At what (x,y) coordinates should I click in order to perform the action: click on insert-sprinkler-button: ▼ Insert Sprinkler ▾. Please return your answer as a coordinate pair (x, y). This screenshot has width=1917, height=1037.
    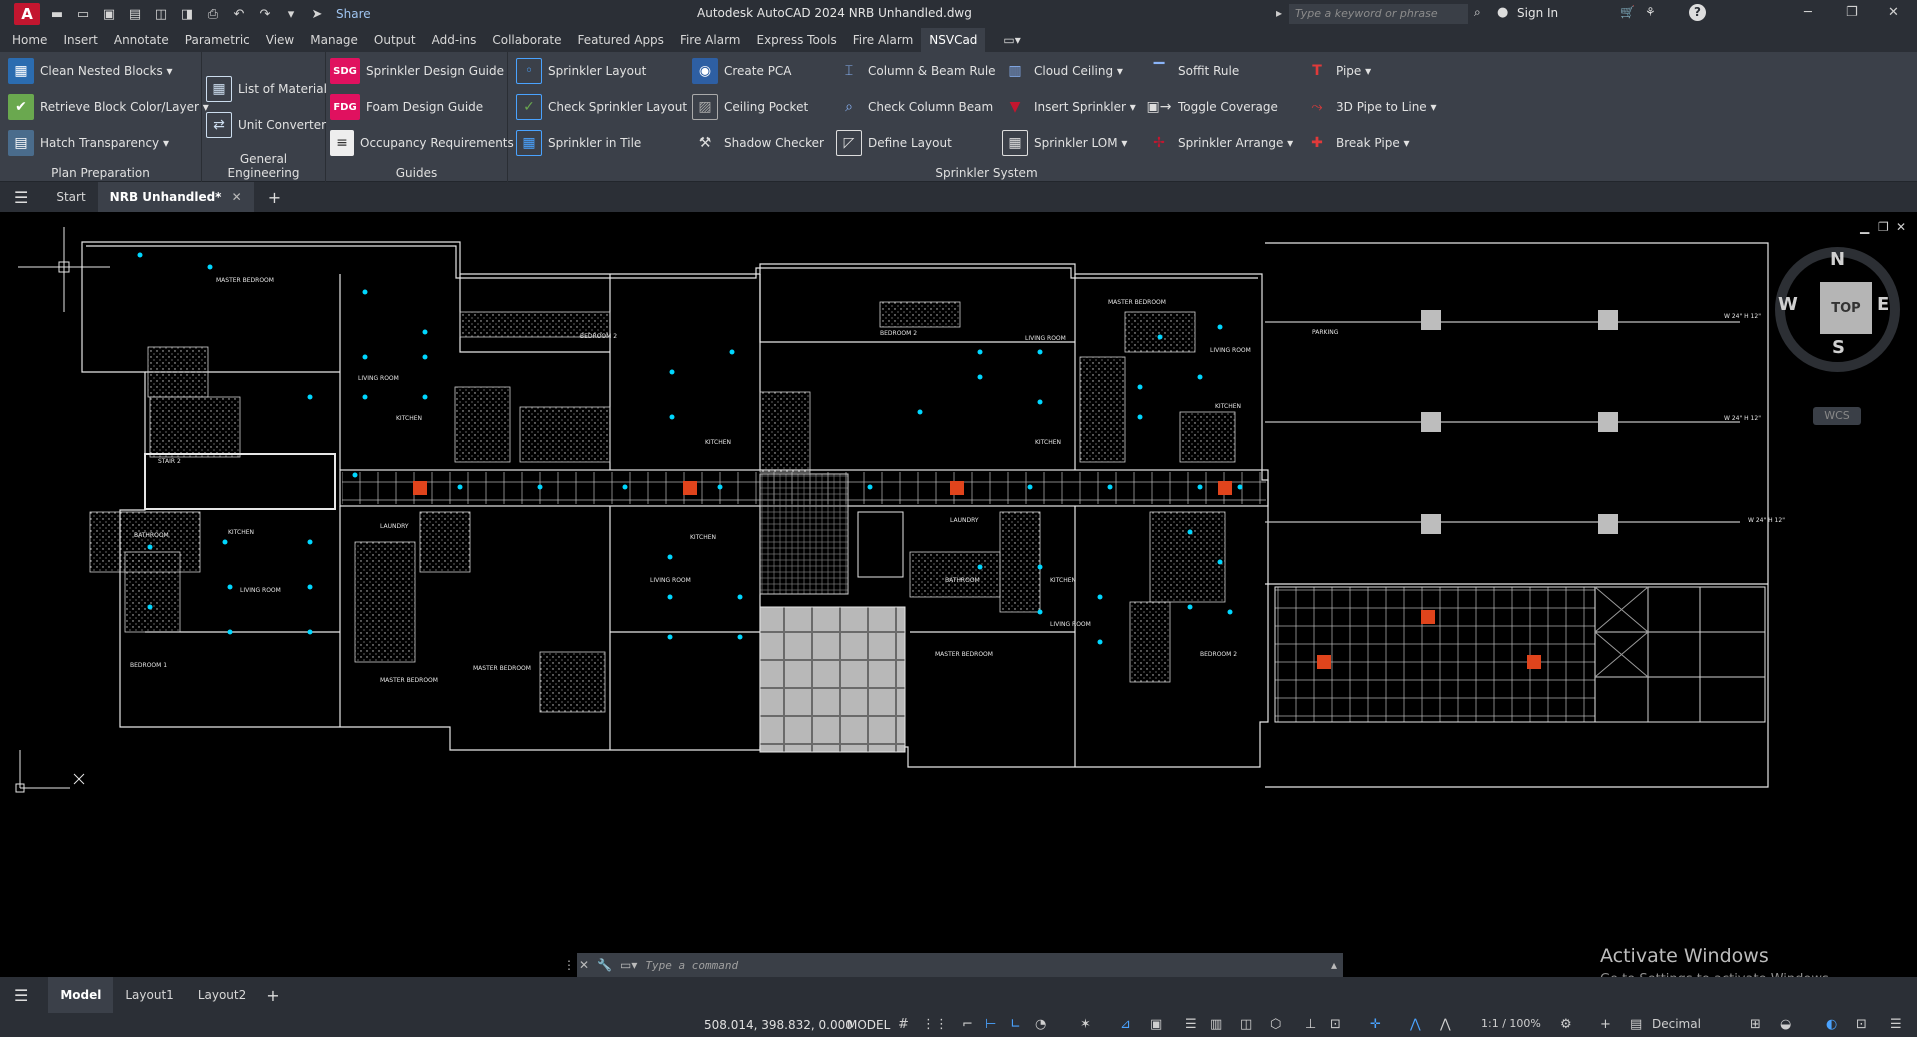
    Looking at the image, I should click on (1069, 107).